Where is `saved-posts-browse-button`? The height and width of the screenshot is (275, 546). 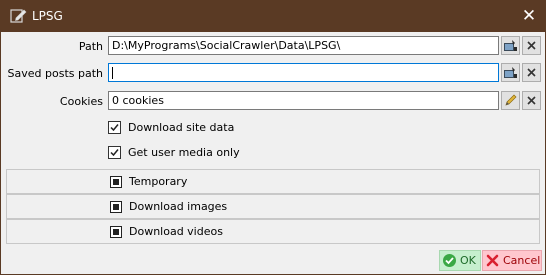
saved-posts-browse-button is located at coordinates (510, 72).